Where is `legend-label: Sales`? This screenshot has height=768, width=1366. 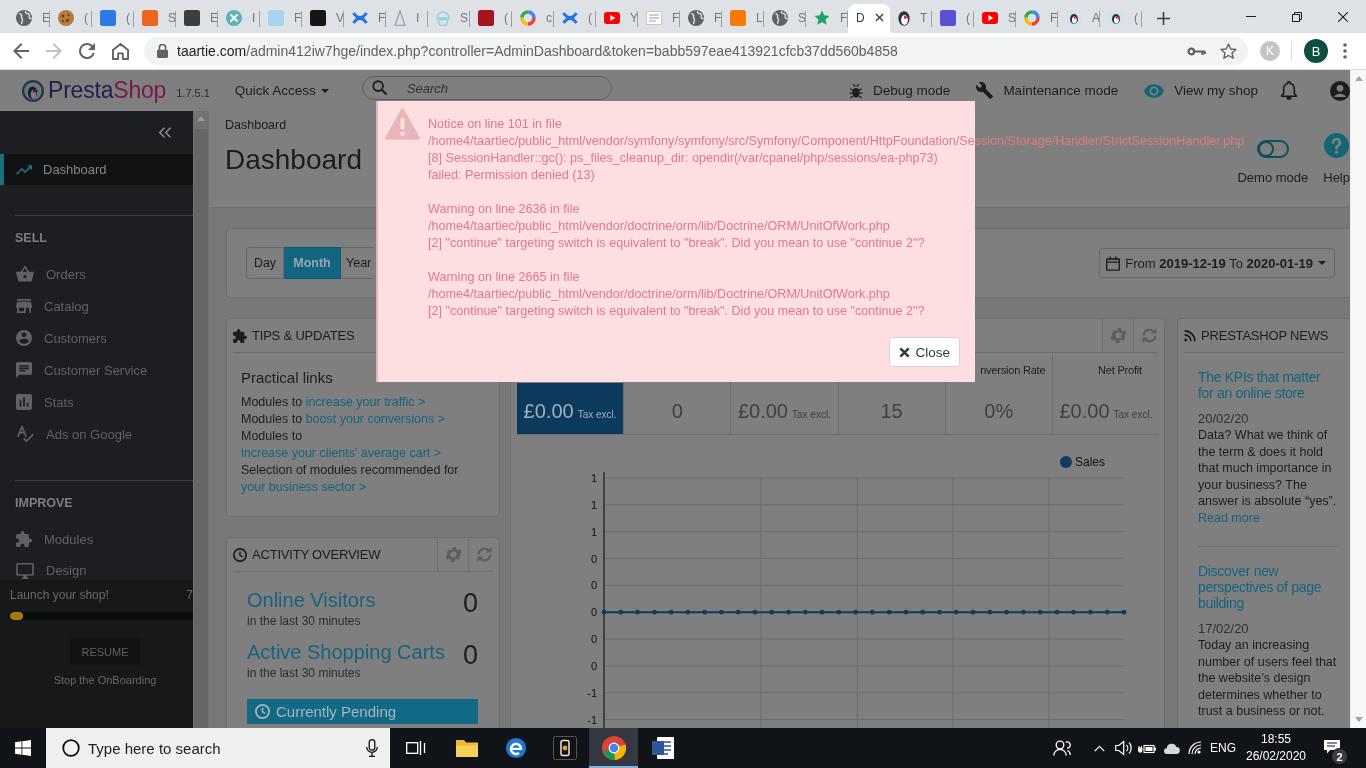
legend-label: Sales is located at coordinates (1090, 462).